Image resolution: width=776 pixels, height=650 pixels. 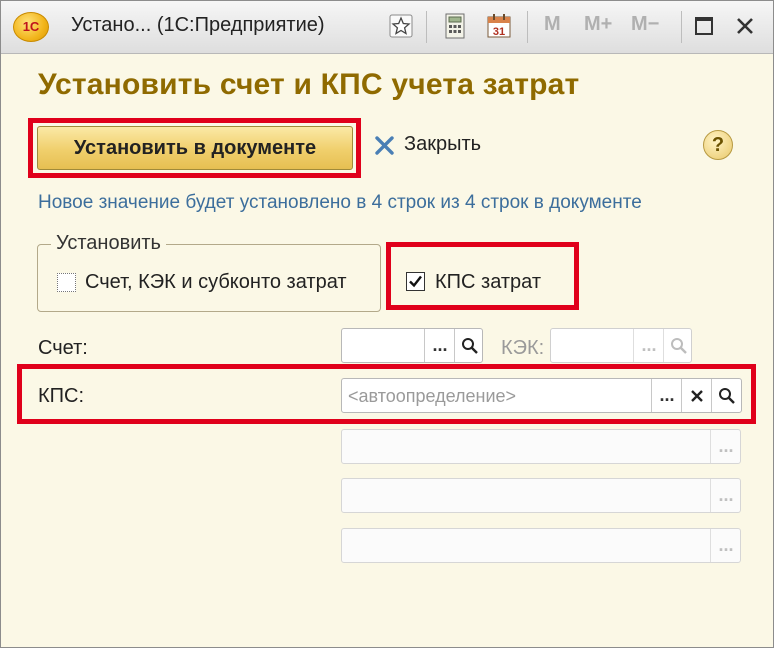 I want to click on set-group-label: Установить, so click(x=108, y=243).